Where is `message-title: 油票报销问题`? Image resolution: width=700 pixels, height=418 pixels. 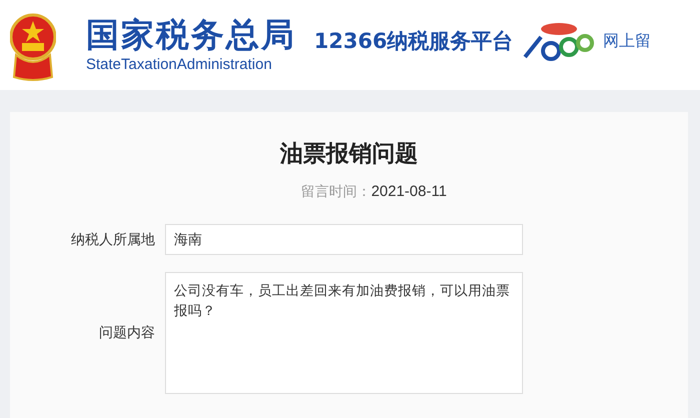
message-title: 油票报销问题 is located at coordinates (349, 154).